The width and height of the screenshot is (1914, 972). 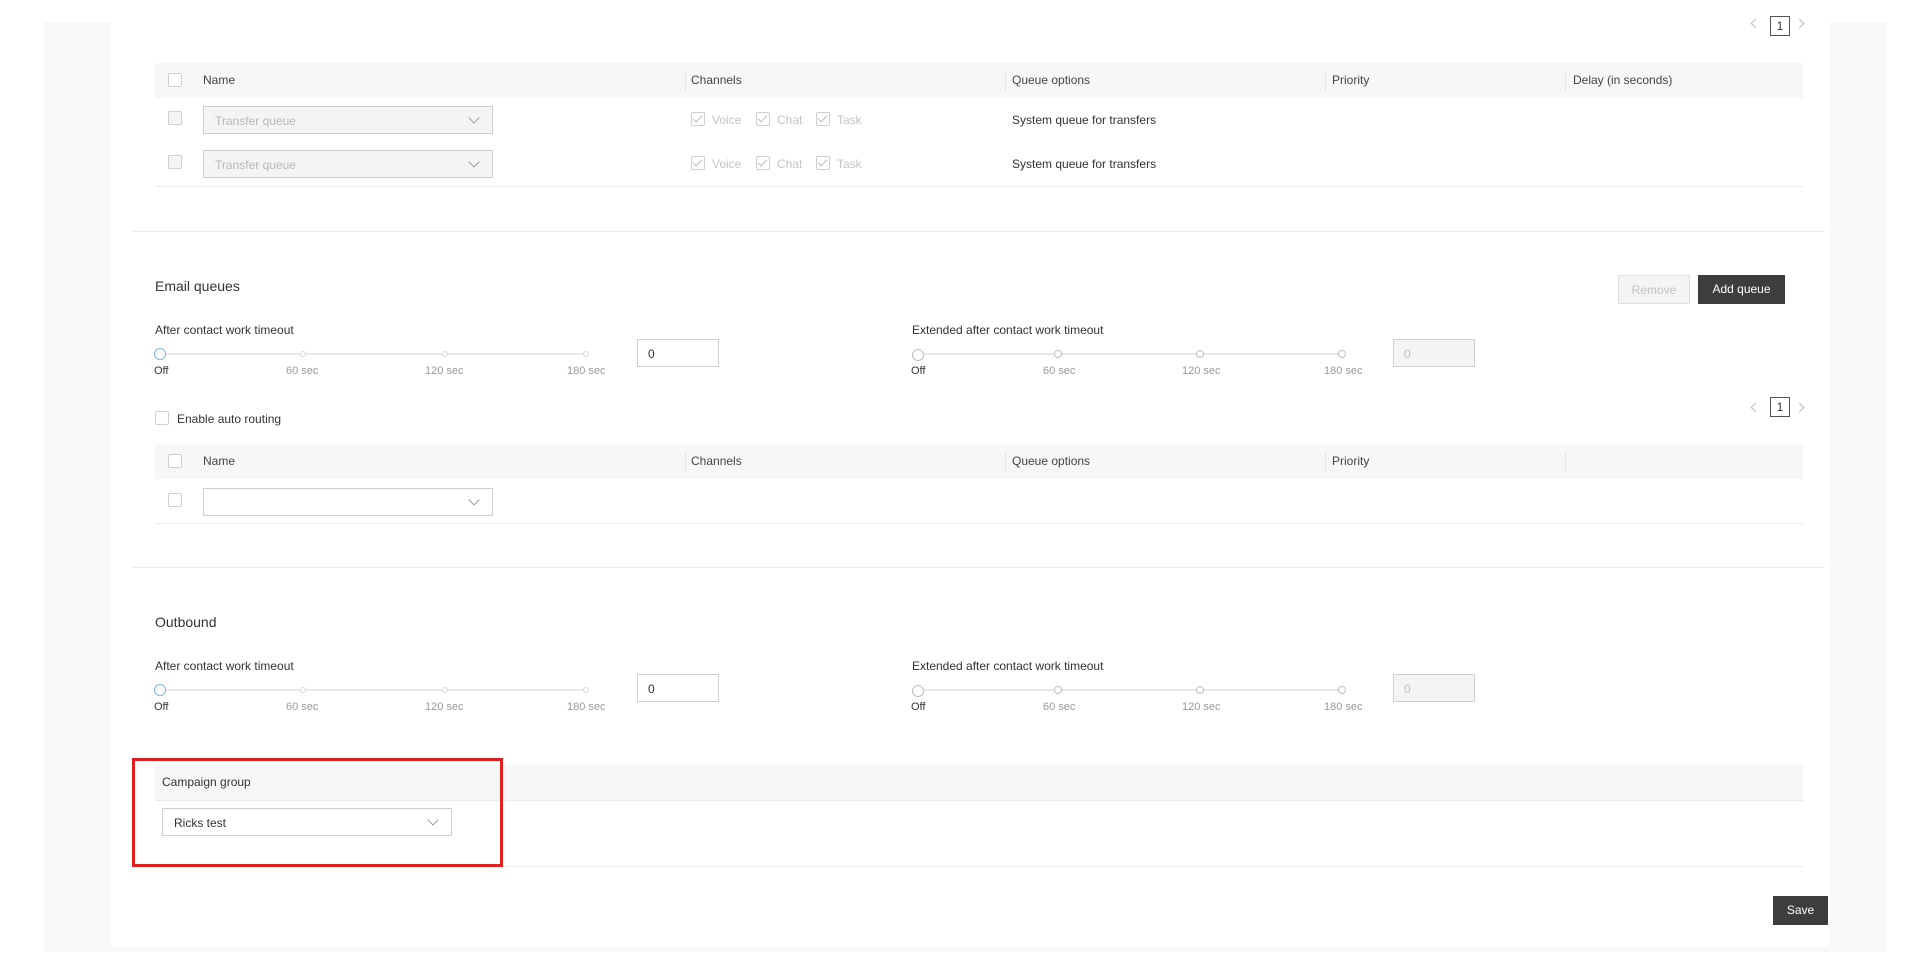 What do you see at coordinates (979, 231) in the screenshot?
I see `section-divider` at bounding box center [979, 231].